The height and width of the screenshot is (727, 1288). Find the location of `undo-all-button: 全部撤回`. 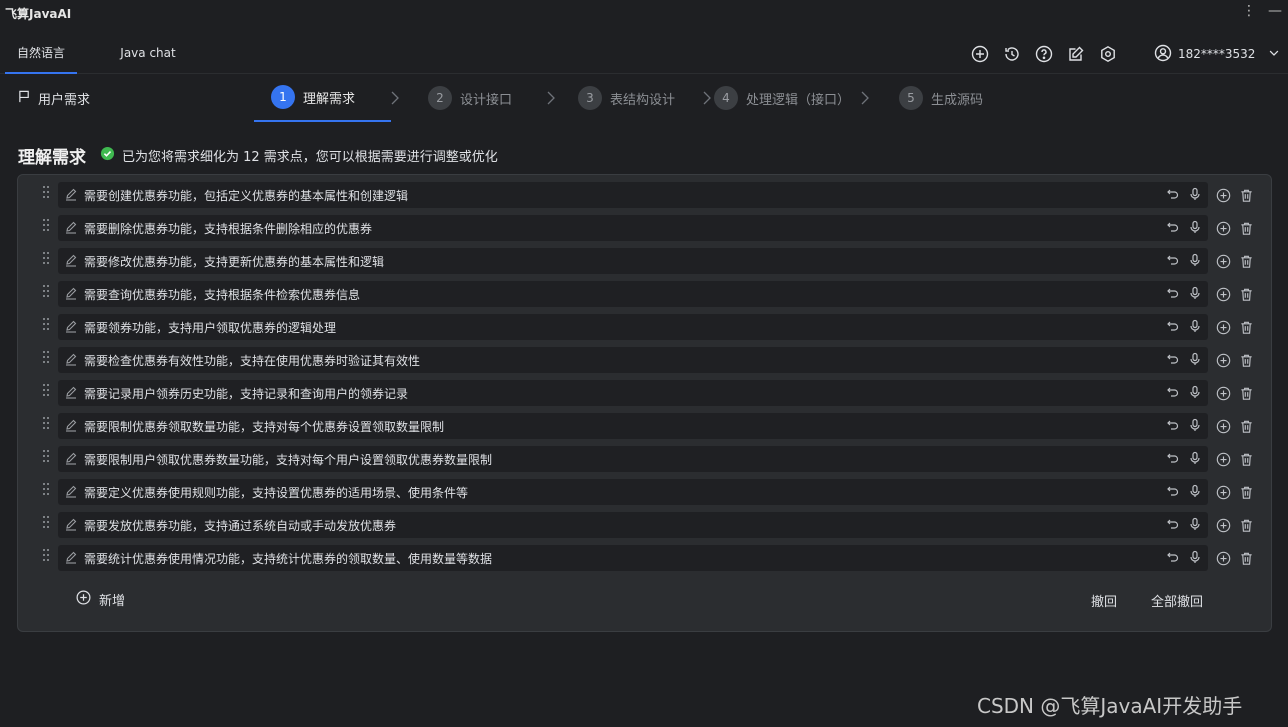

undo-all-button: 全部撤回 is located at coordinates (1177, 600).